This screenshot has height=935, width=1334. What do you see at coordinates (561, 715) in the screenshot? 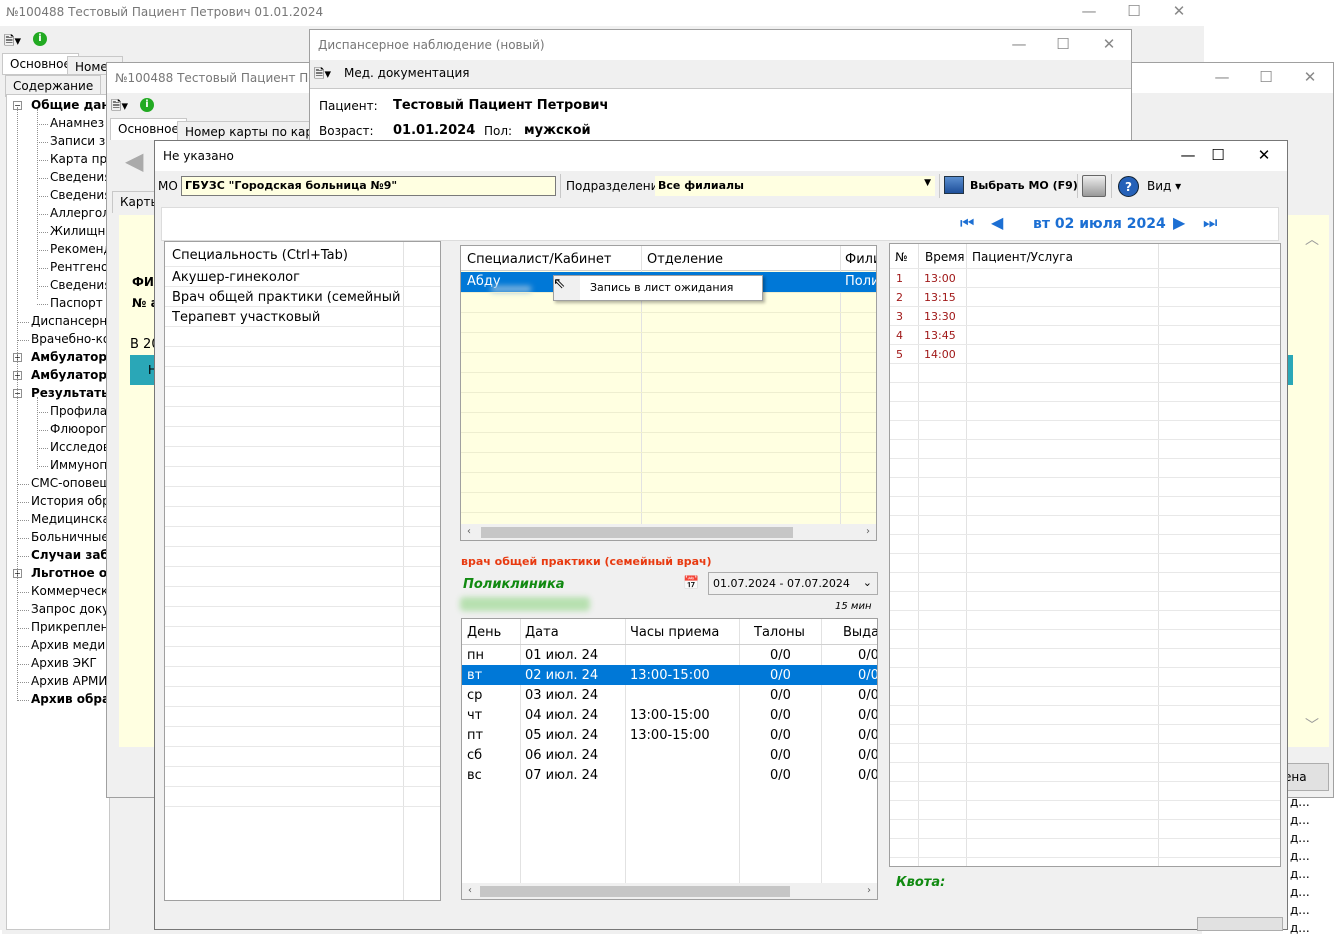
I see `week-date: 04 июл. 24` at bounding box center [561, 715].